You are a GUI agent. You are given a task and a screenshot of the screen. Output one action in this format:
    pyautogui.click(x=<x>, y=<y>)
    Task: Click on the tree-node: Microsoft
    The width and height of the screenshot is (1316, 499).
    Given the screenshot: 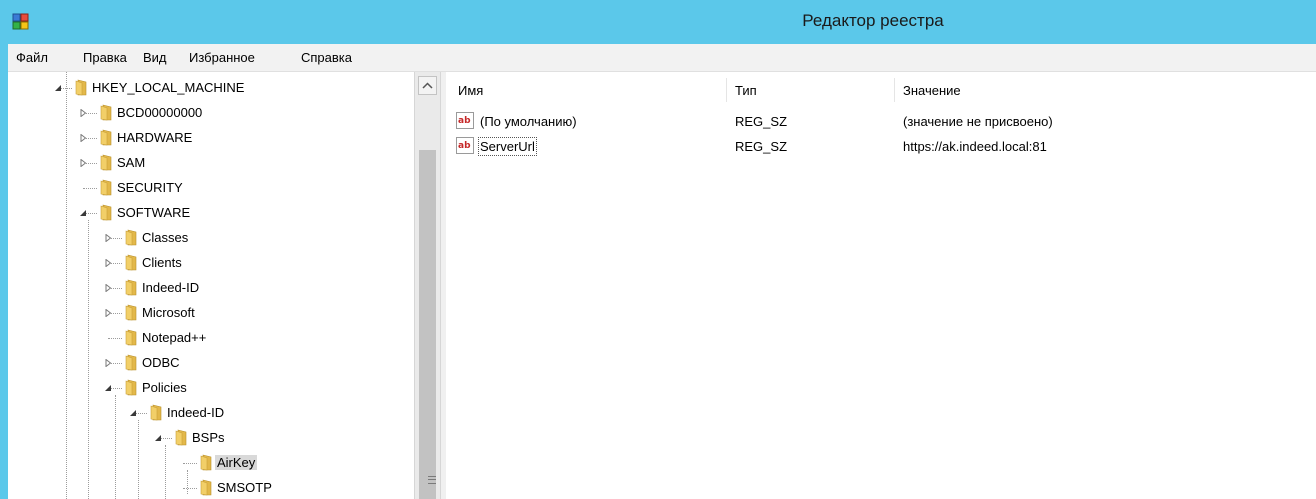 What is the action you would take?
    pyautogui.click(x=208, y=313)
    